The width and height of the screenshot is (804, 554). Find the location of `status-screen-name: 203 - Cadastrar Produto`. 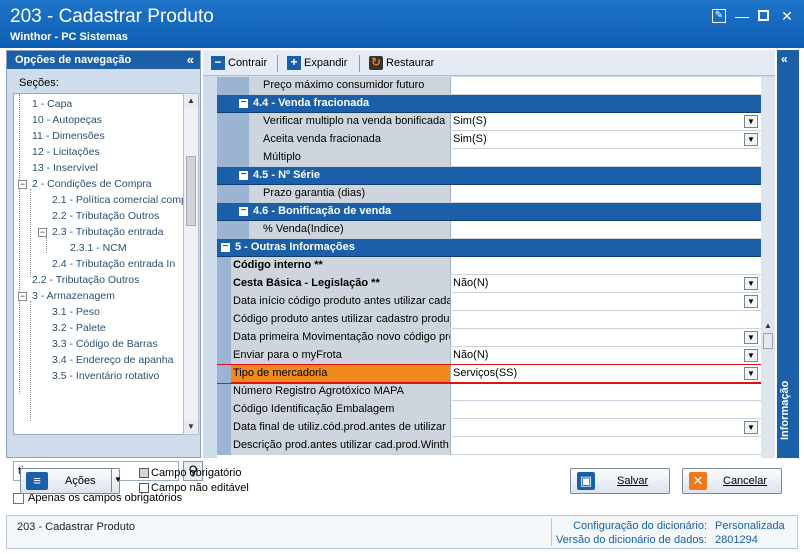

status-screen-name: 203 - Cadastrar Produto is located at coordinates (76, 527).